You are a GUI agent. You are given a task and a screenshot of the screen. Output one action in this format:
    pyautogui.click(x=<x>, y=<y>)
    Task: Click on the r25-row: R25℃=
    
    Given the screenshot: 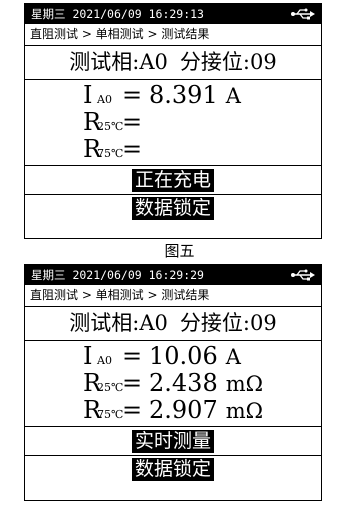 What is the action you would take?
    pyautogui.click(x=173, y=122)
    